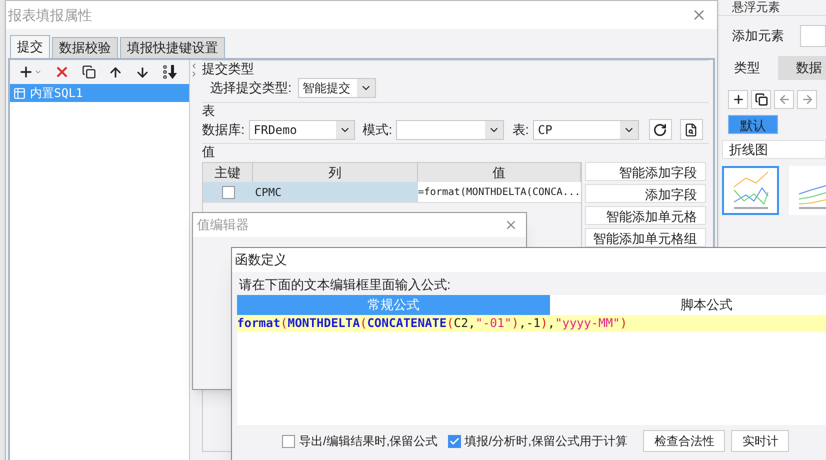  I want to click on tab: 数据校验, so click(85, 47).